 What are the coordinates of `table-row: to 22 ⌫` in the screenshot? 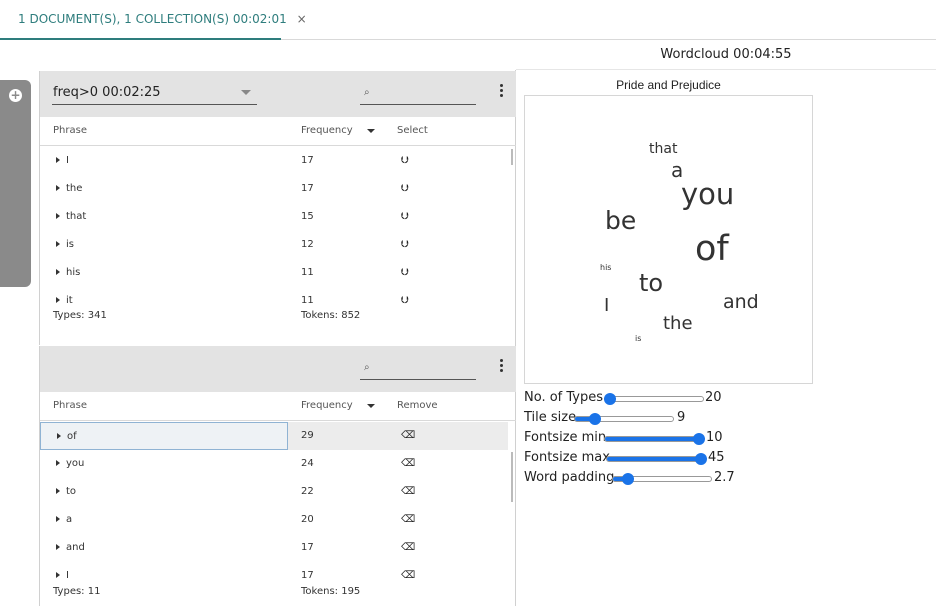 It's located at (274, 492).